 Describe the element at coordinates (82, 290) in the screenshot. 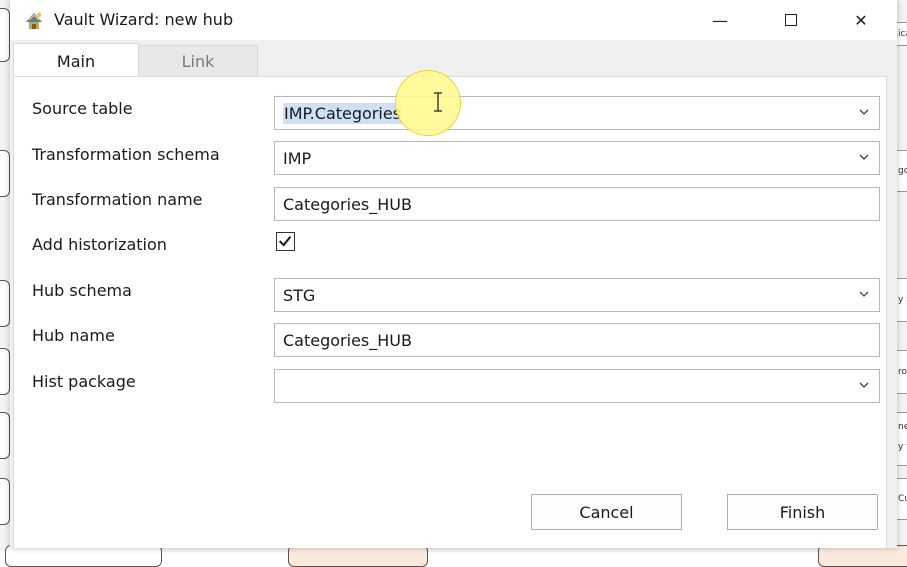

I see `hub-schema-label: Hub schema` at that location.